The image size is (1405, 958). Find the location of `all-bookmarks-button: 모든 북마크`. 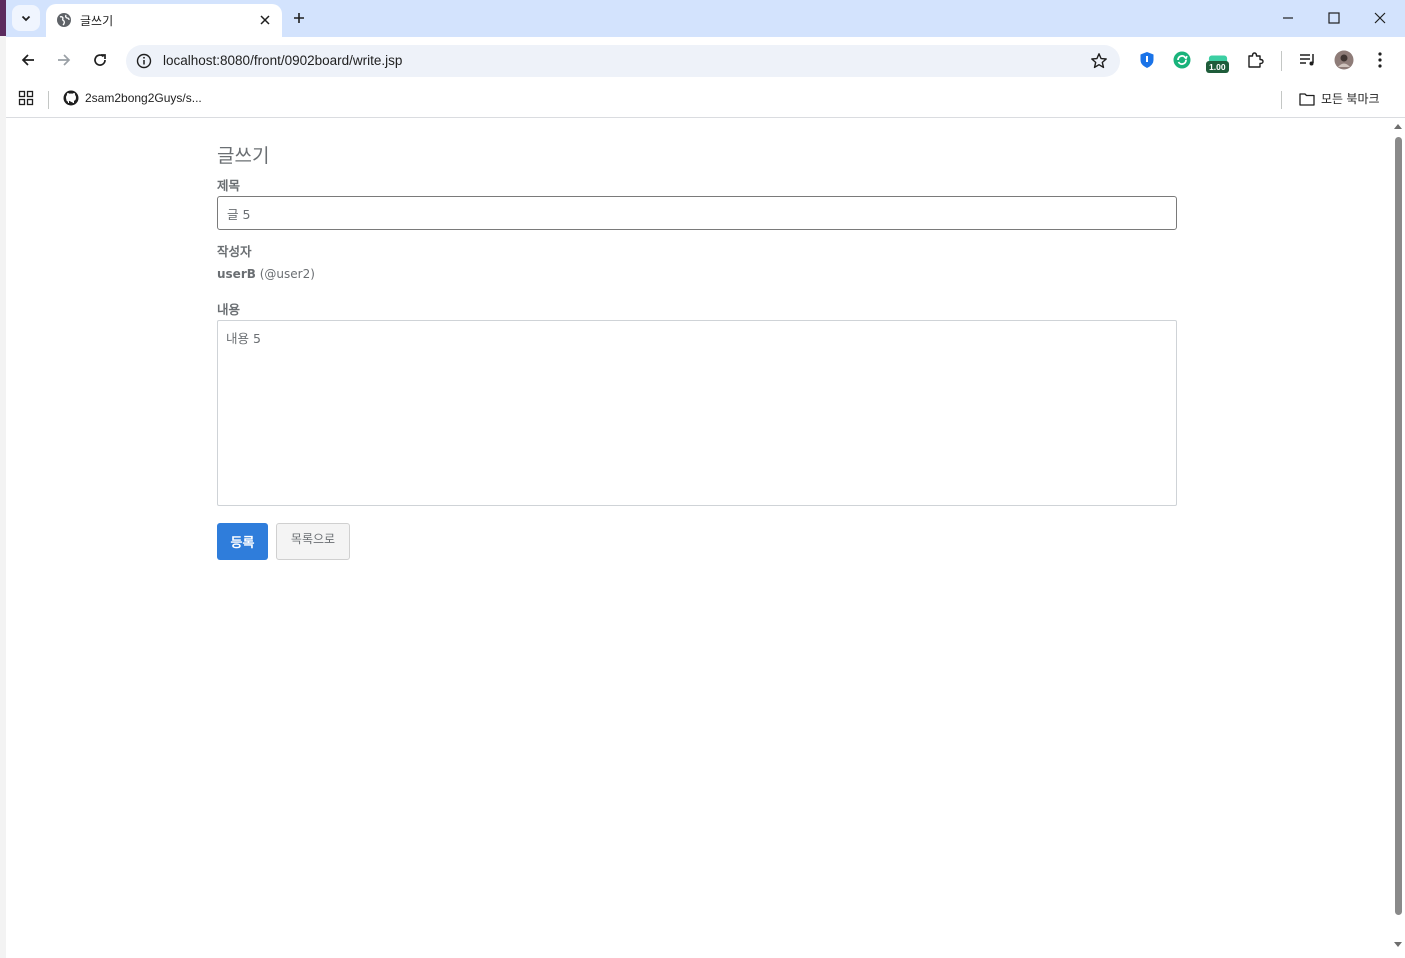

all-bookmarks-button: 모든 북마크 is located at coordinates (1339, 98).